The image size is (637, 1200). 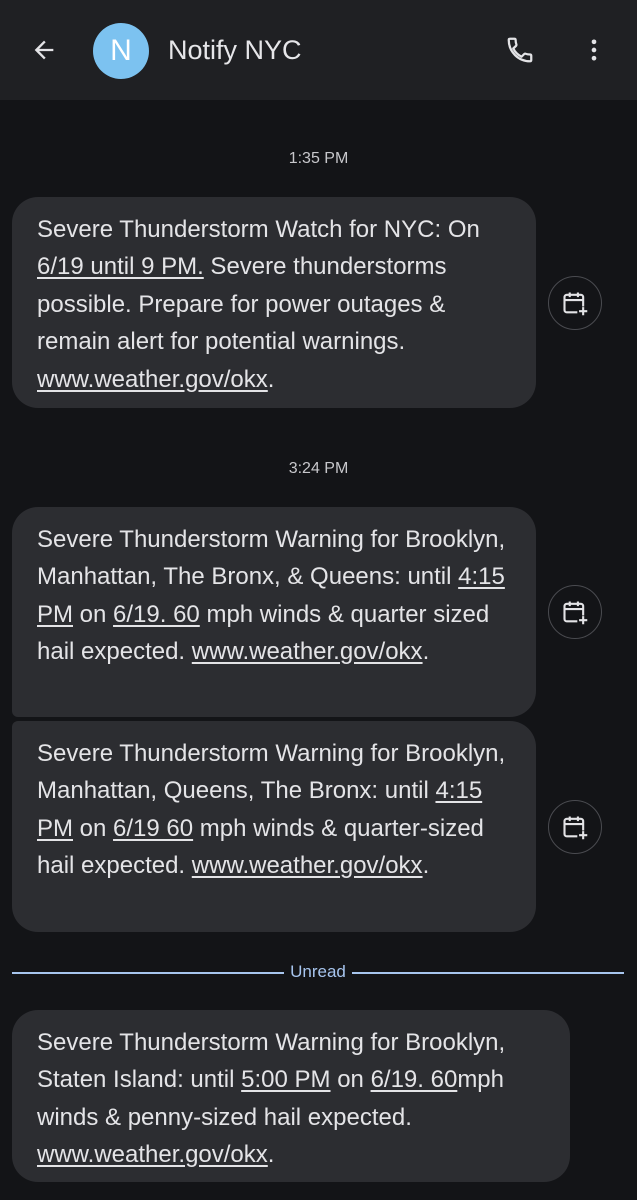 What do you see at coordinates (318, 972) in the screenshot?
I see `unread-divider: Unread` at bounding box center [318, 972].